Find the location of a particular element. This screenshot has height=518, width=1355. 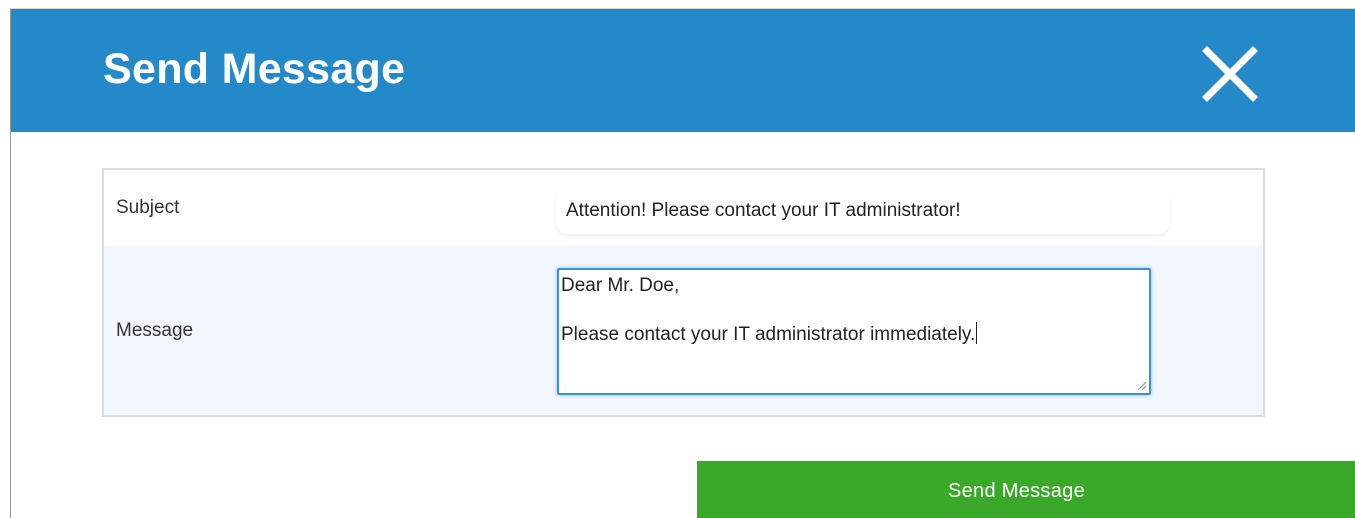

subject-input is located at coordinates (863, 211).